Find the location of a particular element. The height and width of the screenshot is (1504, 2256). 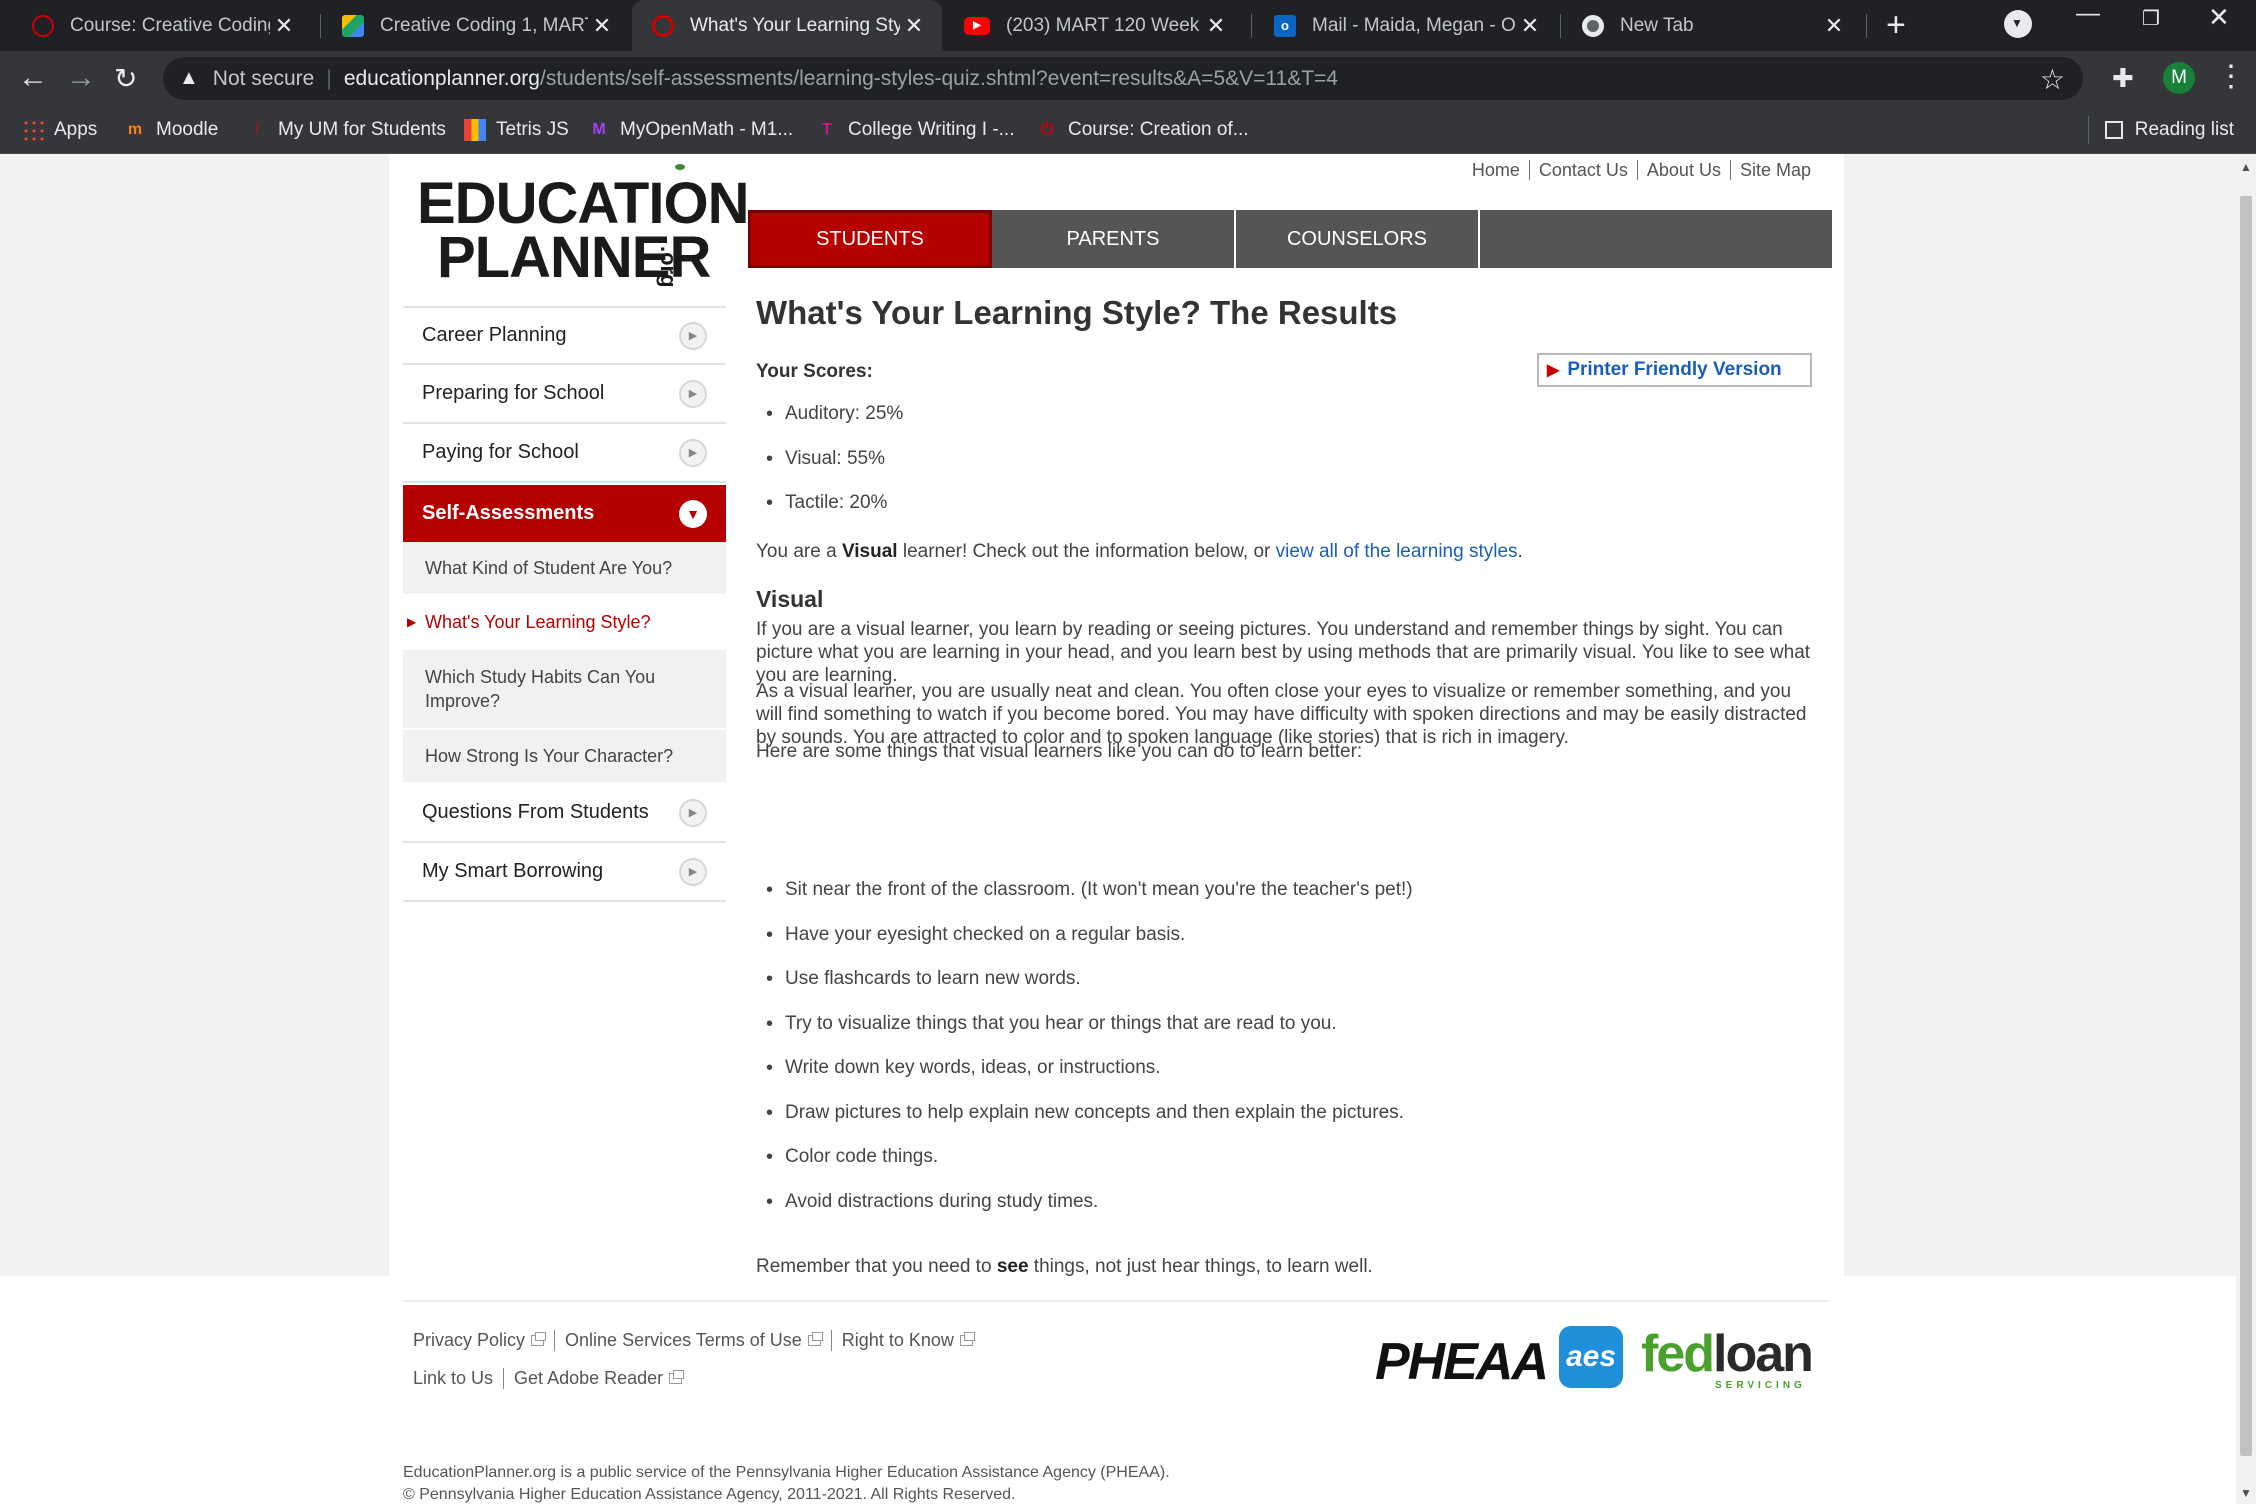

tab-parents: PARENTS is located at coordinates (1114, 239).